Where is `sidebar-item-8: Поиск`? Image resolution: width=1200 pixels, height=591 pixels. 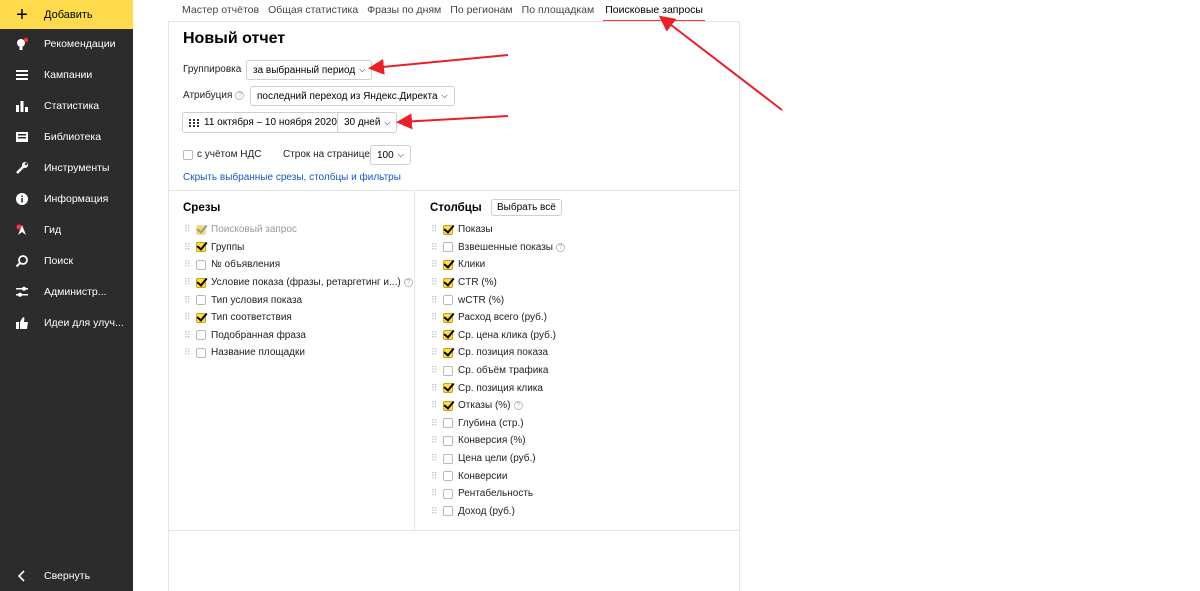
sidebar-item-8: Поиск is located at coordinates (66, 261).